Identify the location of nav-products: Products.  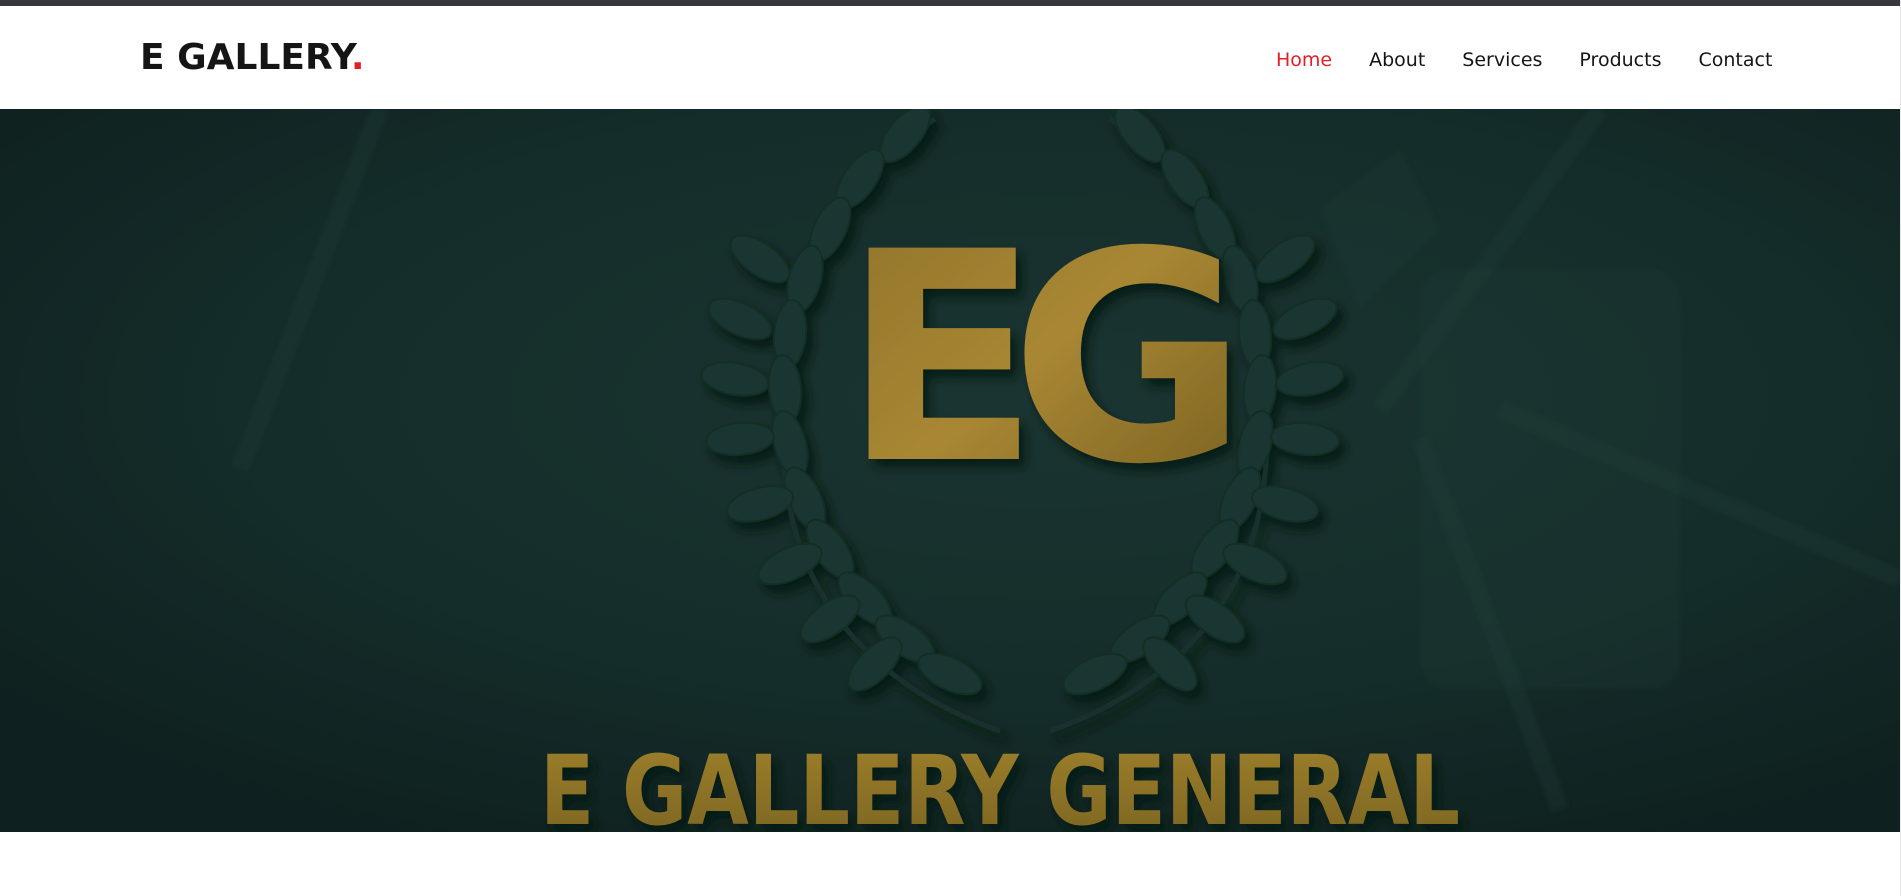
(1620, 60).